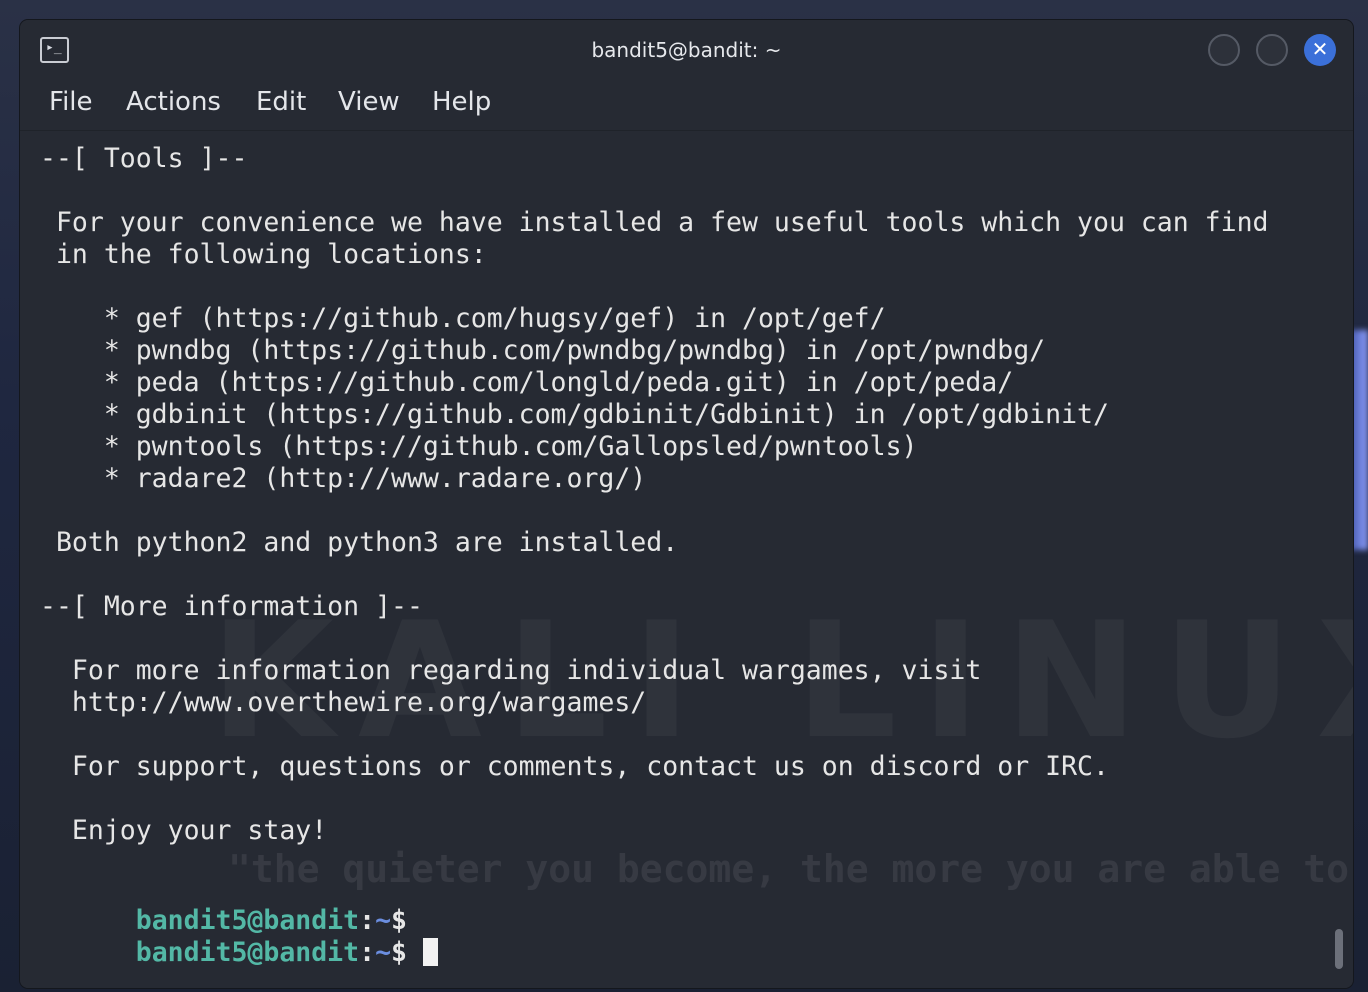 The width and height of the screenshot is (1368, 992). Describe the element at coordinates (359, 542) in the screenshot. I see `terminal-line: Both python2 and python3 are installed.` at that location.